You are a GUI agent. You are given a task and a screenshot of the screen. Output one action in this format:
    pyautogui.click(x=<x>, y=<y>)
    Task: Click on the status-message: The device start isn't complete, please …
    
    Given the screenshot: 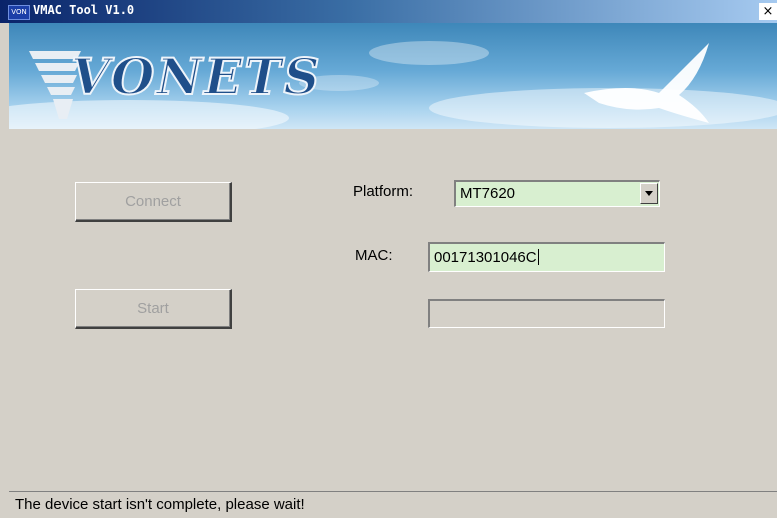 What is the action you would take?
    pyautogui.click(x=160, y=504)
    